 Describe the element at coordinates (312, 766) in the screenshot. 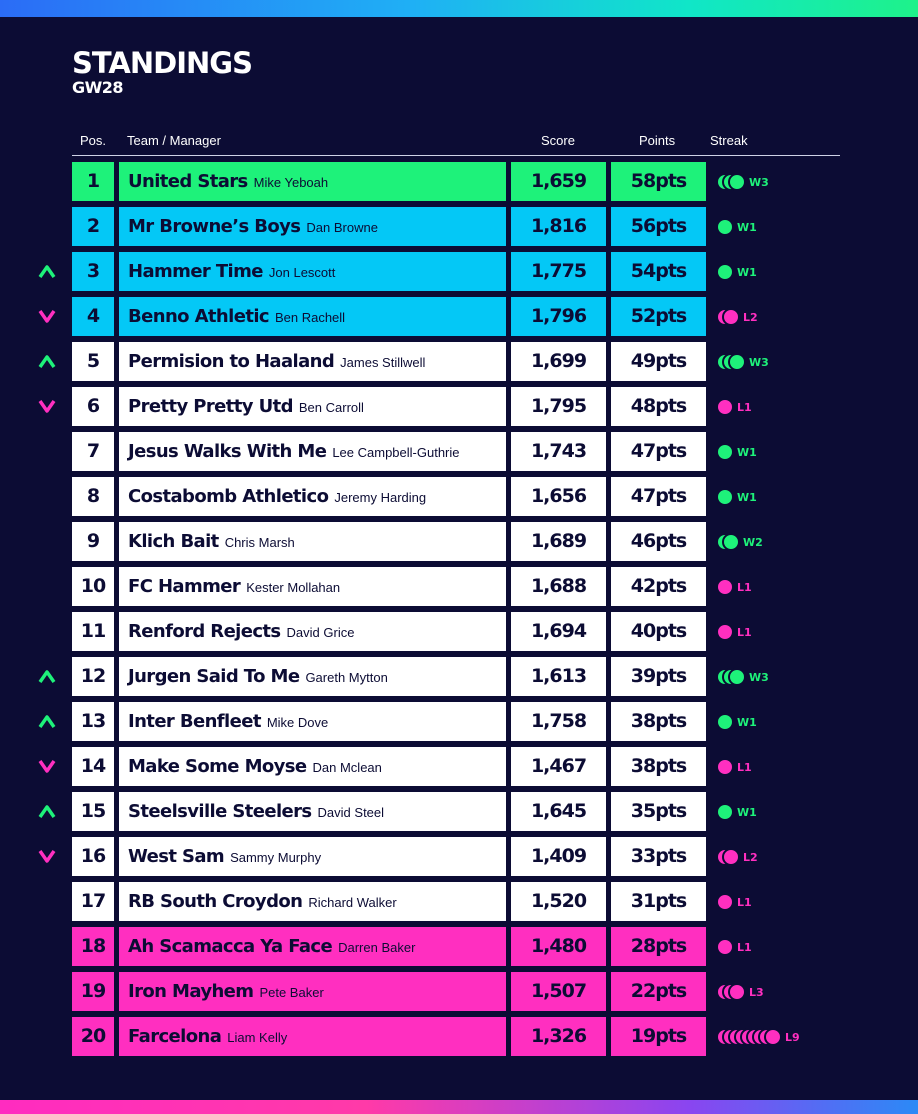

I see `team-cell: Make Some Moyse Dan Mclean` at that location.